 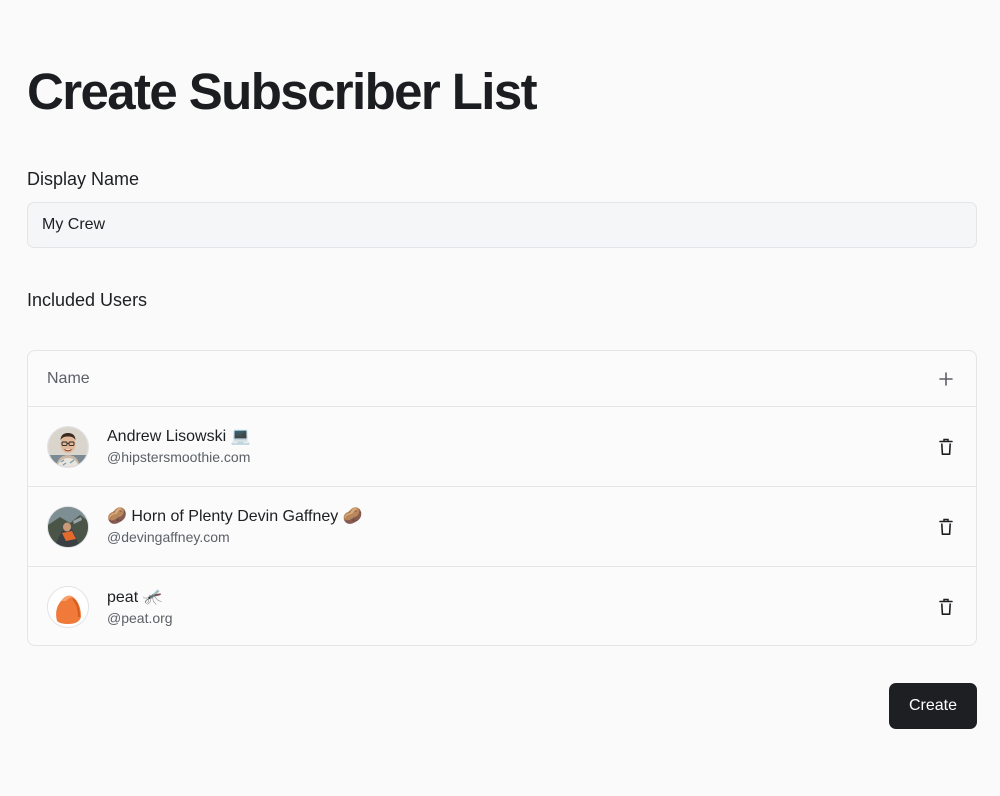 I want to click on table-row: peat 🦟 @peat.org, so click(x=502, y=606).